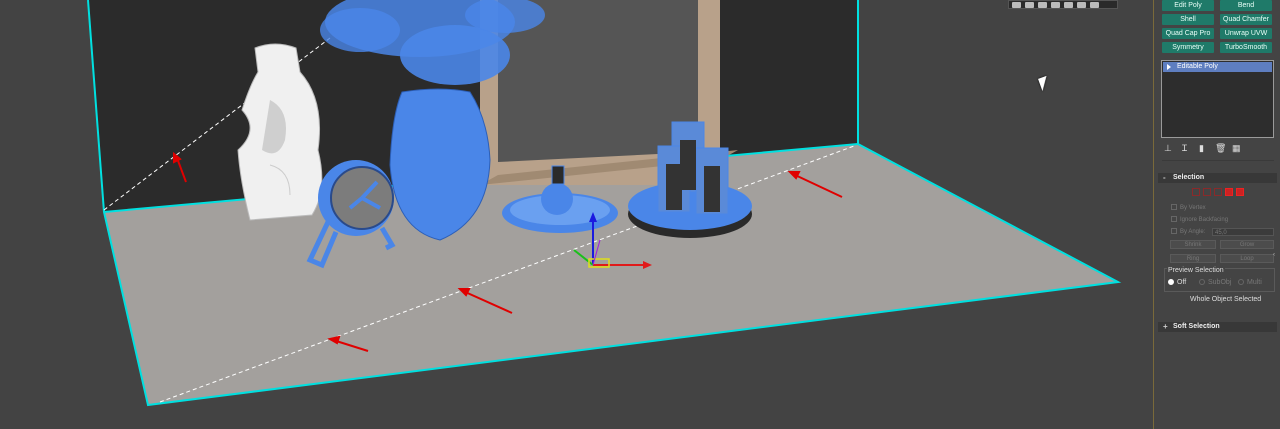 This screenshot has width=1280, height=429. What do you see at coordinates (1164, 177) in the screenshot?
I see `collapse-sign: -` at bounding box center [1164, 177].